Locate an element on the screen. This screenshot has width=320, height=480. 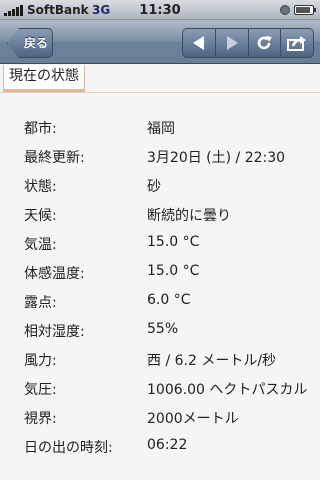
back-button: 戻る is located at coordinates (30, 43).